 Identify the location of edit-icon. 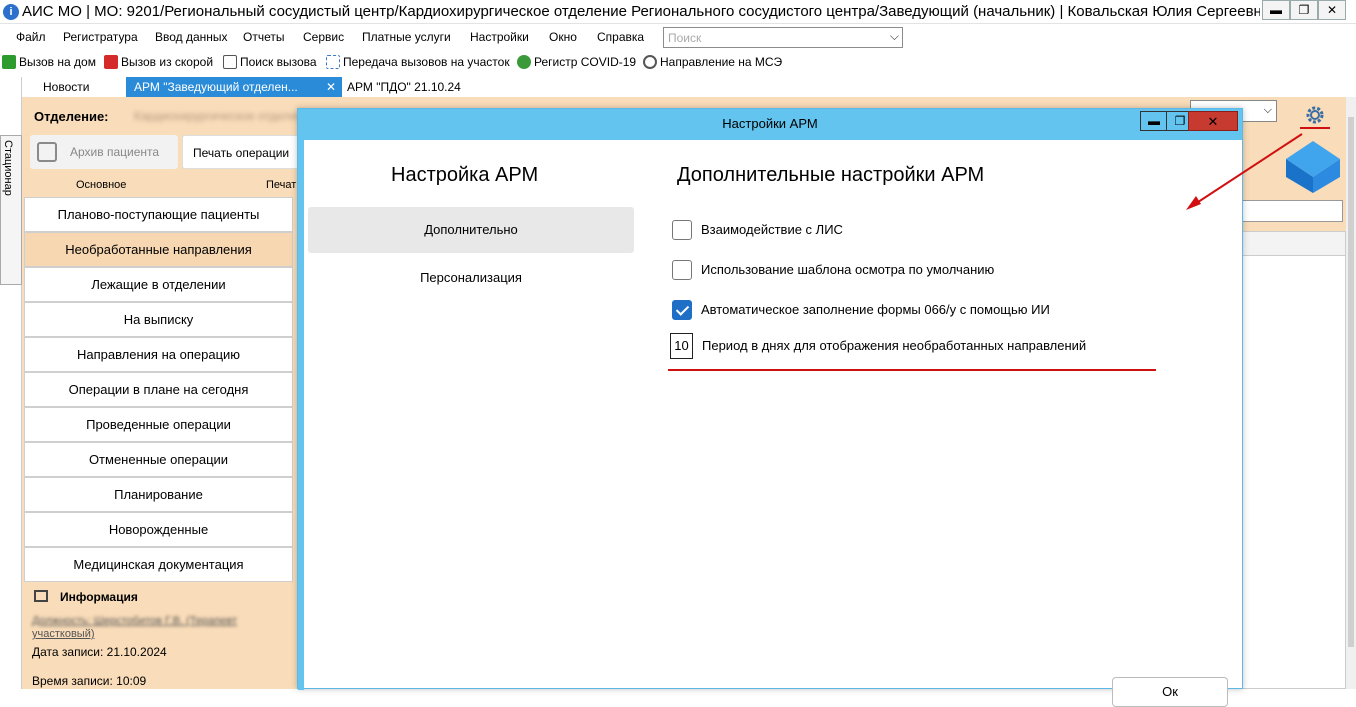
(41, 596).